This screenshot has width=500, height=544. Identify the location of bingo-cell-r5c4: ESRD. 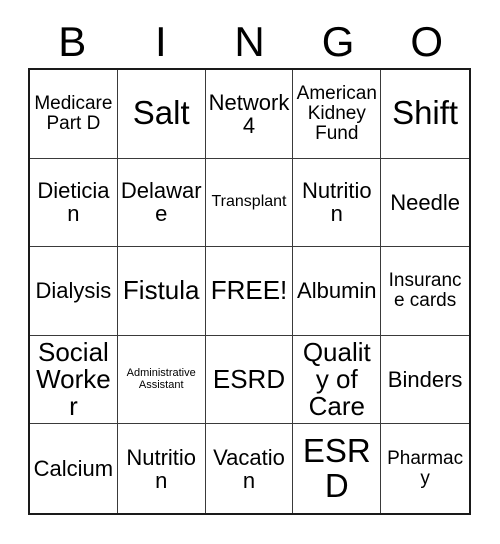
(337, 468).